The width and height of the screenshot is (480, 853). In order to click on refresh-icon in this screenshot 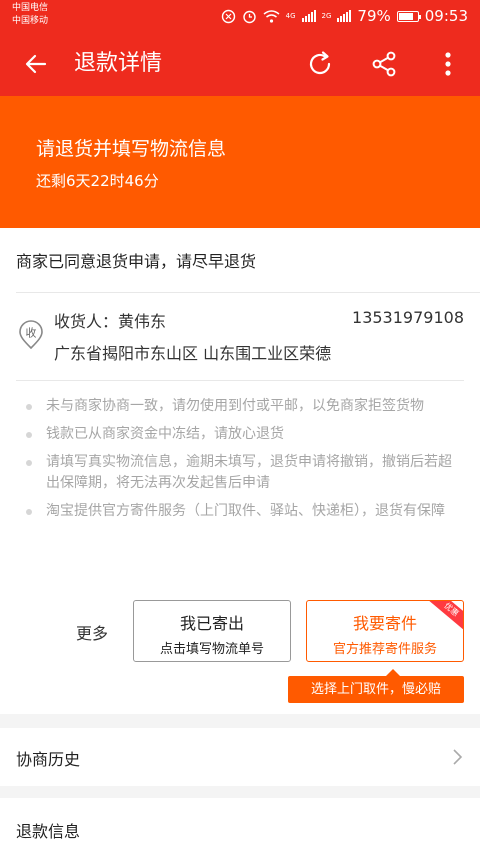, I will do `click(320, 63)`.